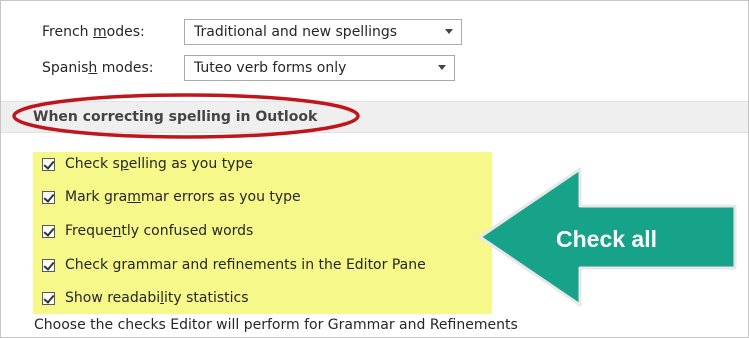  What do you see at coordinates (175, 117) in the screenshot?
I see `section-title: When correcting spelling in Outlook` at bounding box center [175, 117].